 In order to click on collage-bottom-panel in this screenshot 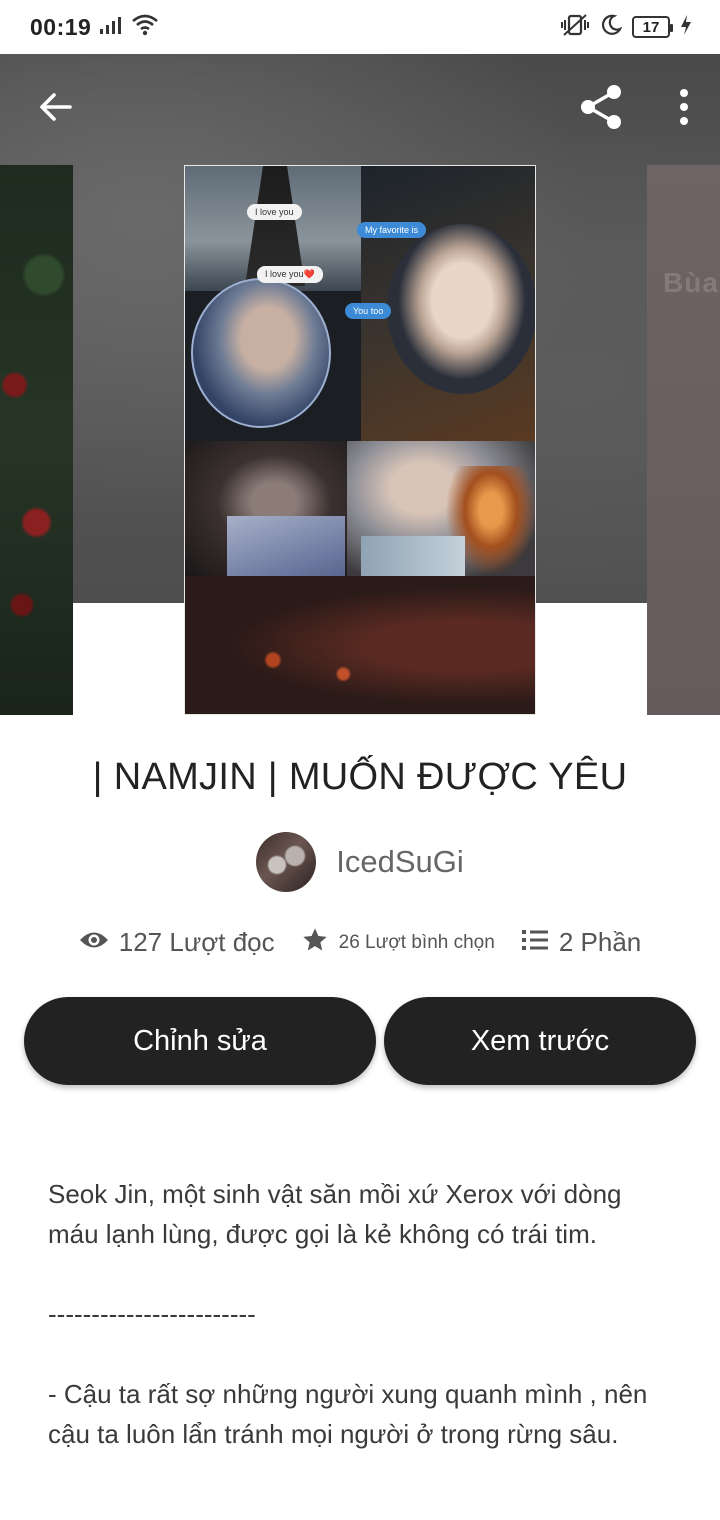, I will do `click(360, 645)`.